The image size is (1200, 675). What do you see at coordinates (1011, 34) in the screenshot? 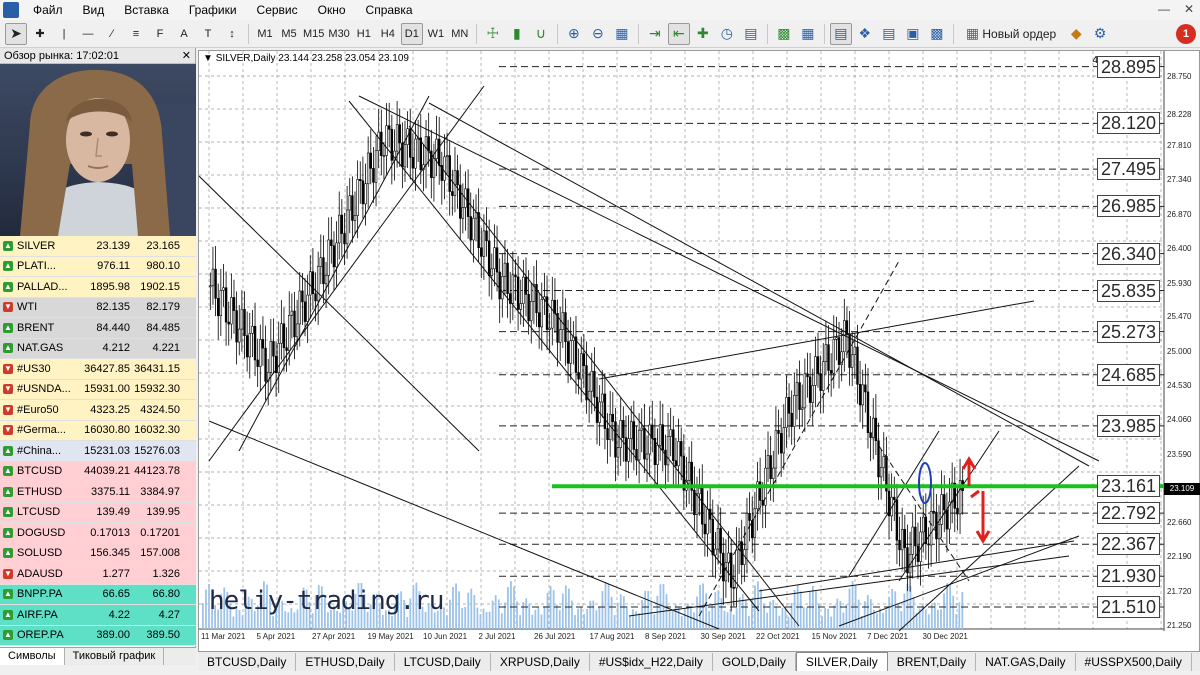
I see `new-order-button: ▦ Новый ордер` at bounding box center [1011, 34].